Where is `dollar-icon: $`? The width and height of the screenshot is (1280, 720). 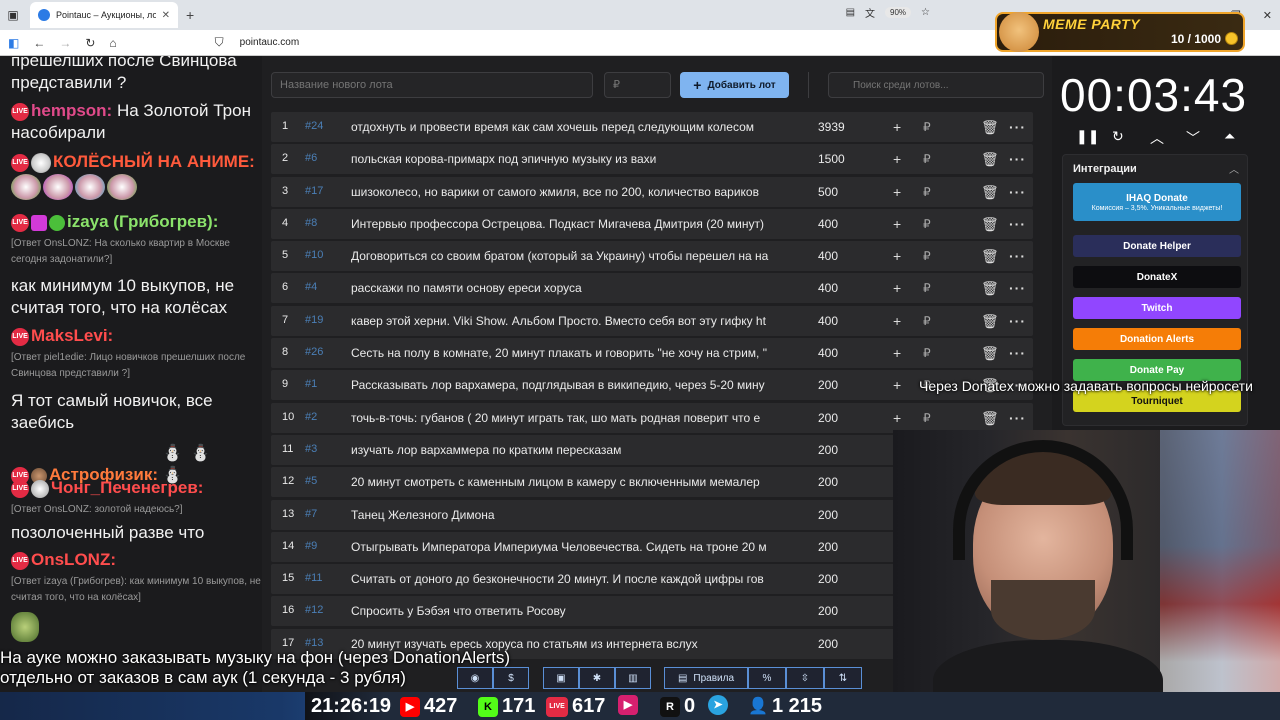
dollar-icon: $ is located at coordinates (511, 678).